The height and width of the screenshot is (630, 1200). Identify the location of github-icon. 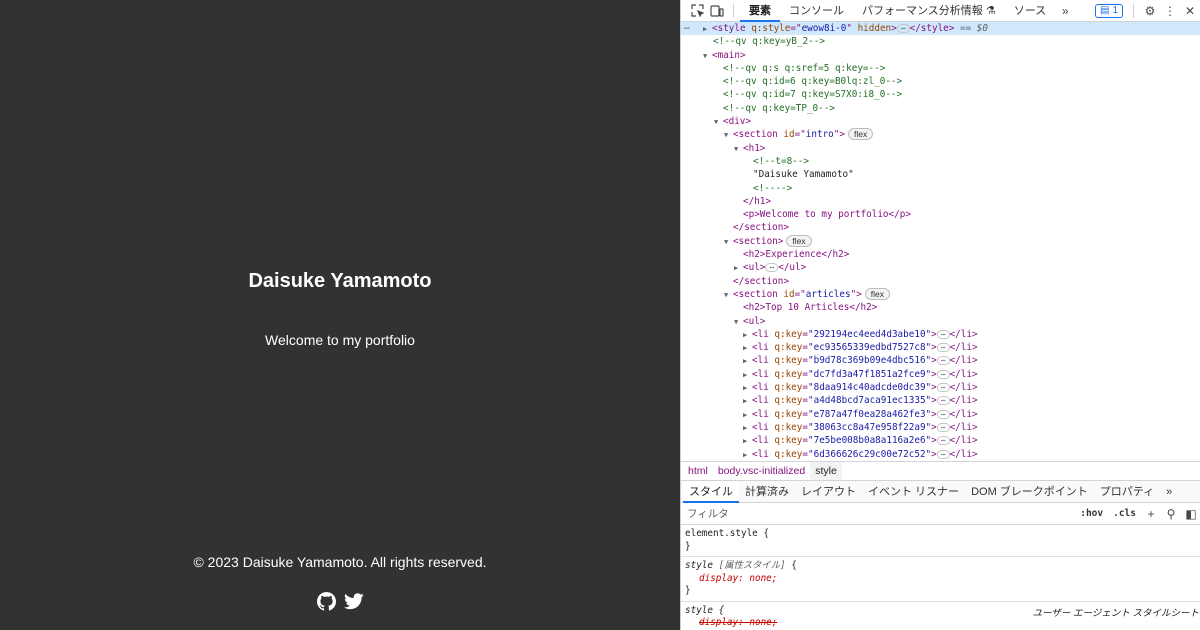
(326, 601).